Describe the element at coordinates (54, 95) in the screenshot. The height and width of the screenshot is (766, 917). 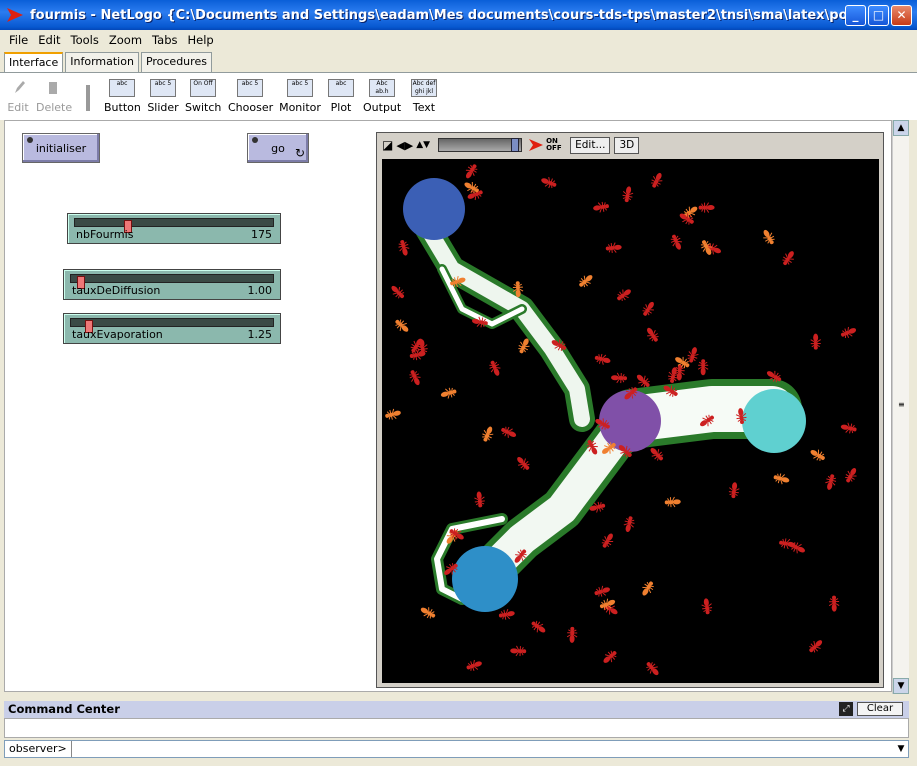
I see `delete-tool: Delete` at that location.